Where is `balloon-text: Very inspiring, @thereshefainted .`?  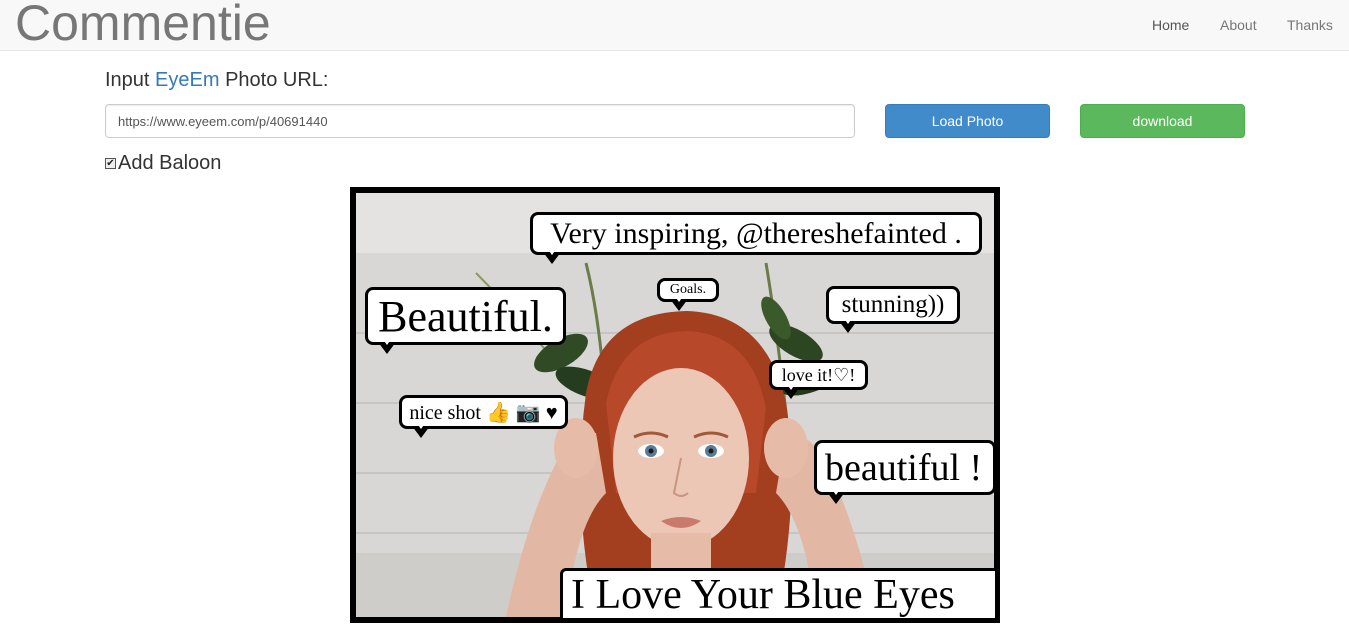 balloon-text: Very inspiring, @thereshefainted . is located at coordinates (756, 233).